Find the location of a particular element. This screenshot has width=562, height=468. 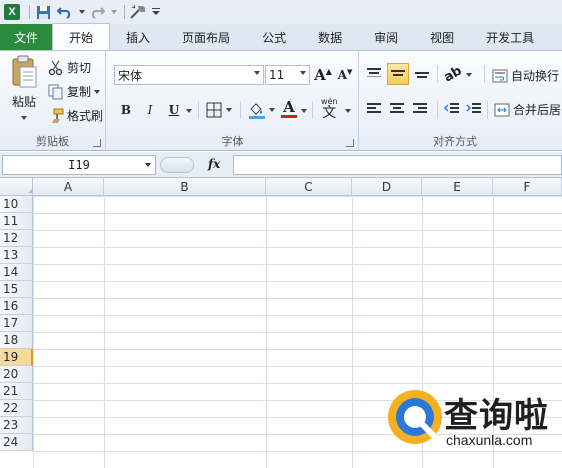

underline-button: U is located at coordinates (174, 110).